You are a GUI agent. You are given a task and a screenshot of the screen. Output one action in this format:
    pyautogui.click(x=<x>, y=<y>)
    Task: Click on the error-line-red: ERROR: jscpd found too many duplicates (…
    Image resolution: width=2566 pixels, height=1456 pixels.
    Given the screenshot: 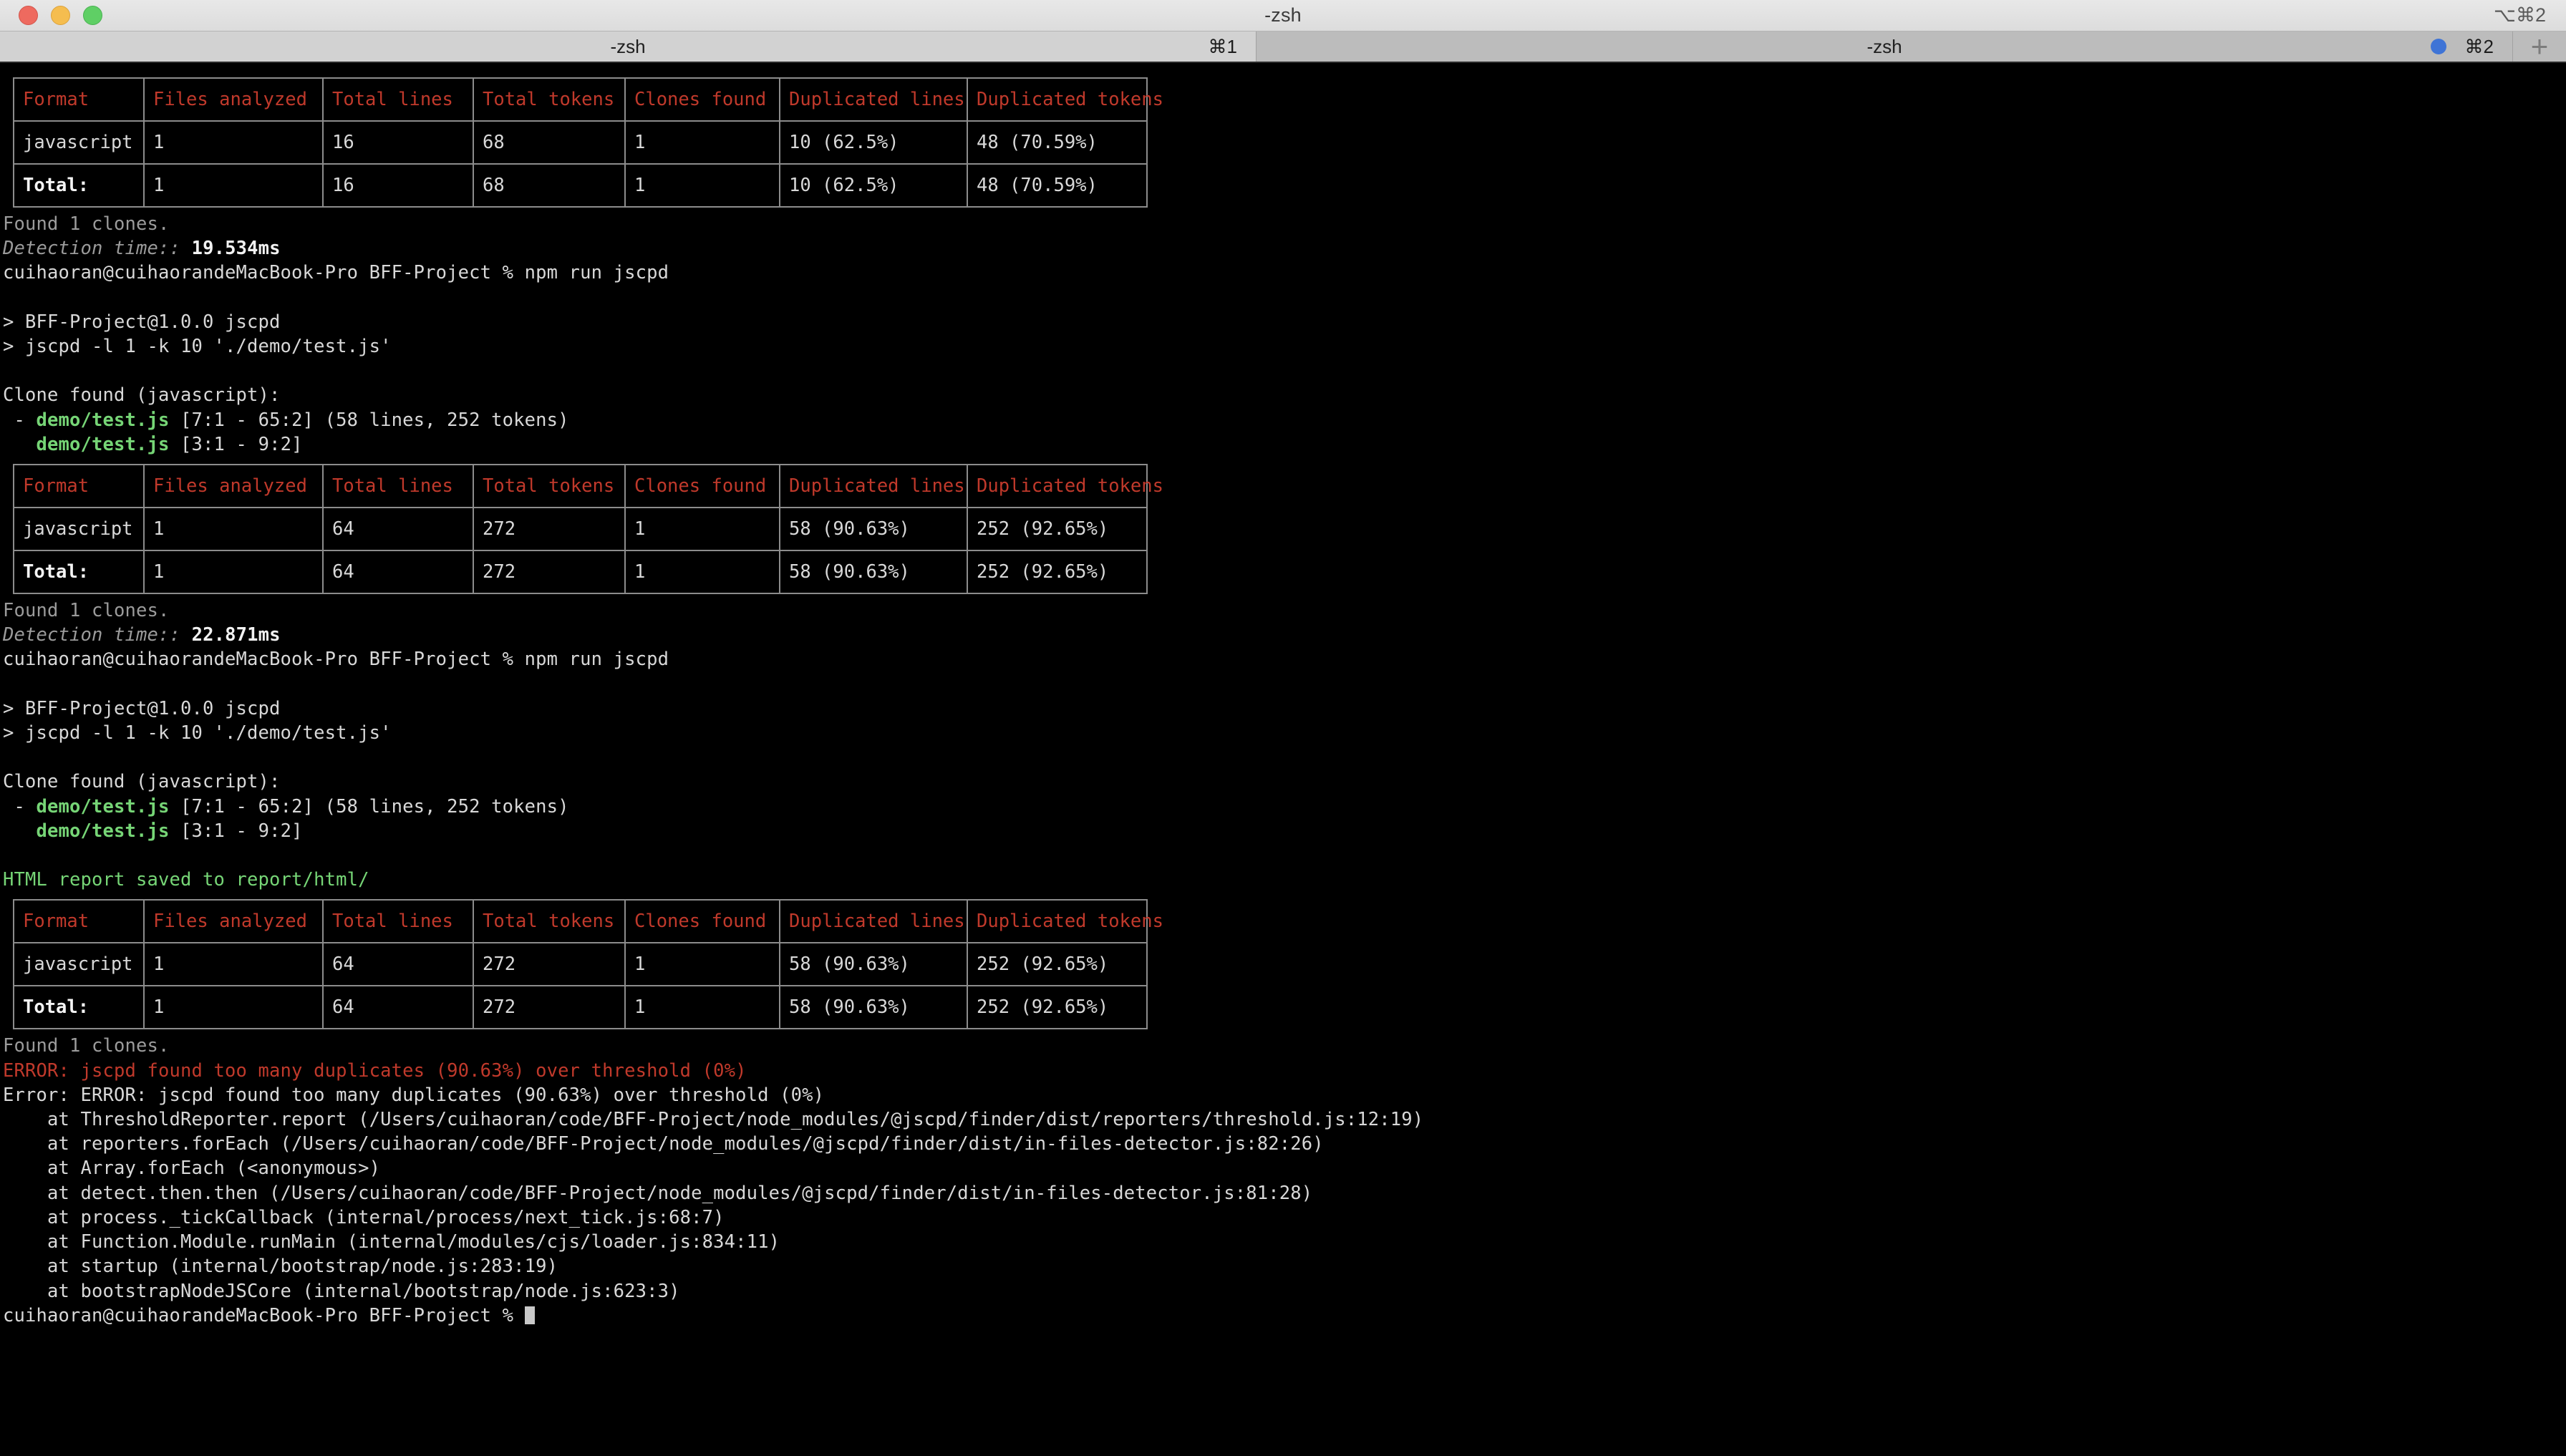 What is the action you would take?
    pyautogui.click(x=375, y=1070)
    